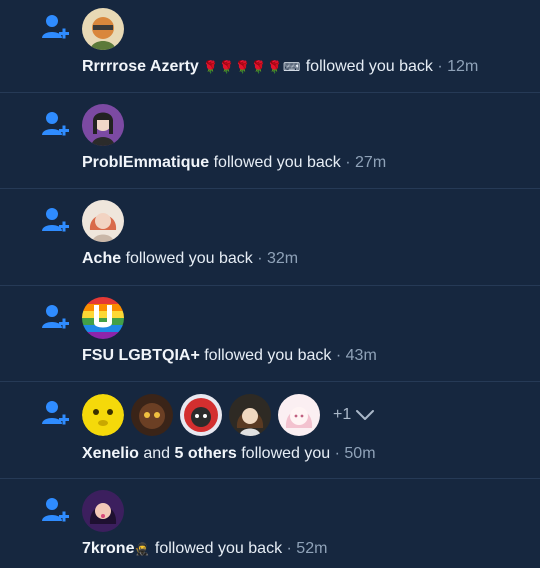  I want to click on expand-followers-button: +1, so click(354, 415).